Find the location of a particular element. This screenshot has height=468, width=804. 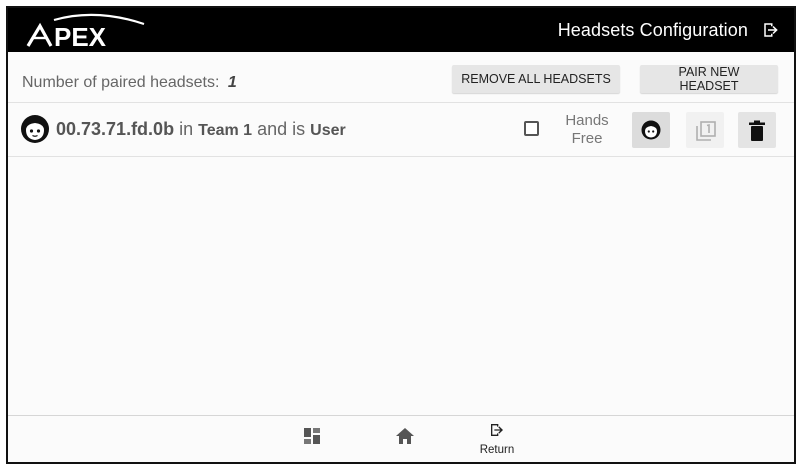

paired-count-text: Number of paired headsets: 1 is located at coordinates (129, 83).